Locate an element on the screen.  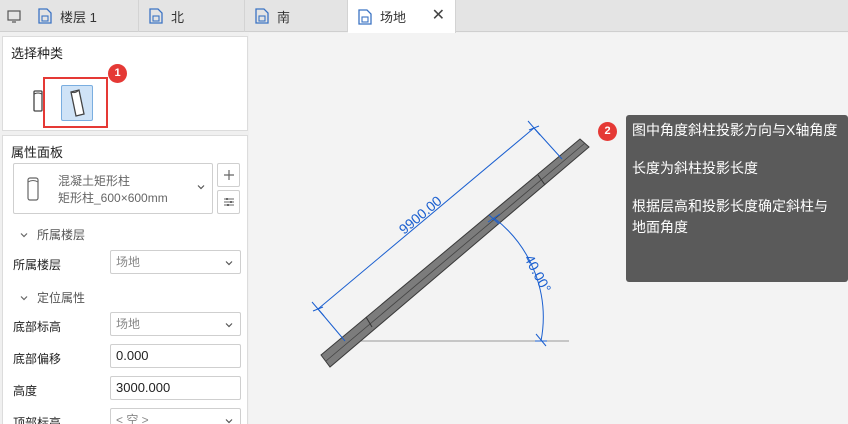
selected-highlight is located at coordinates (77, 103).